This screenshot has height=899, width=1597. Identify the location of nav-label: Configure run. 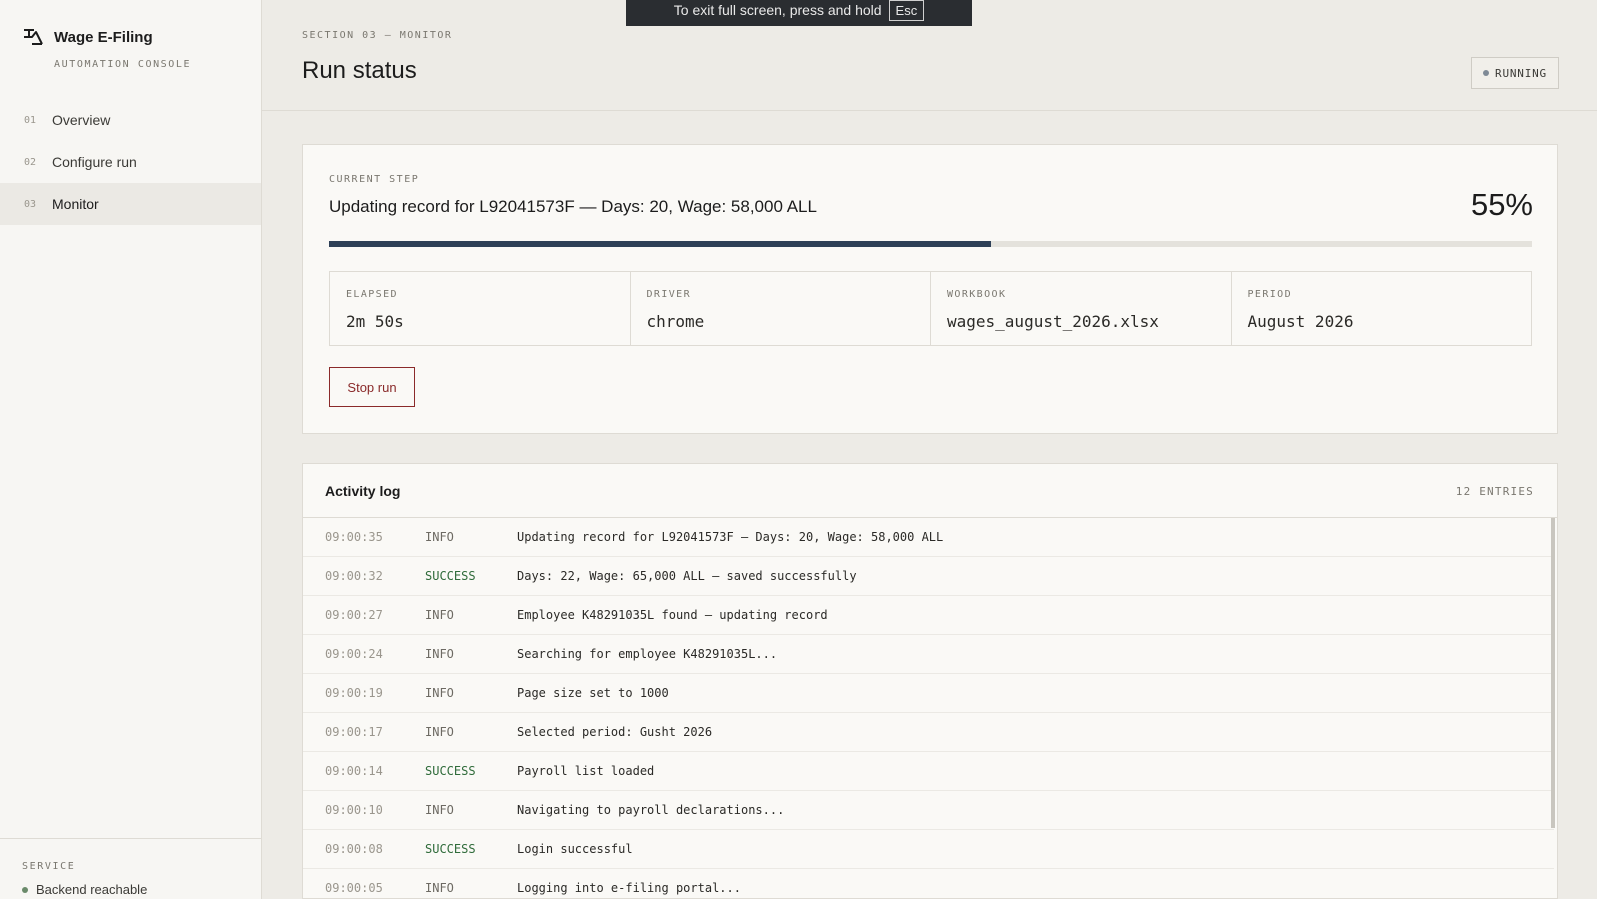
(94, 162).